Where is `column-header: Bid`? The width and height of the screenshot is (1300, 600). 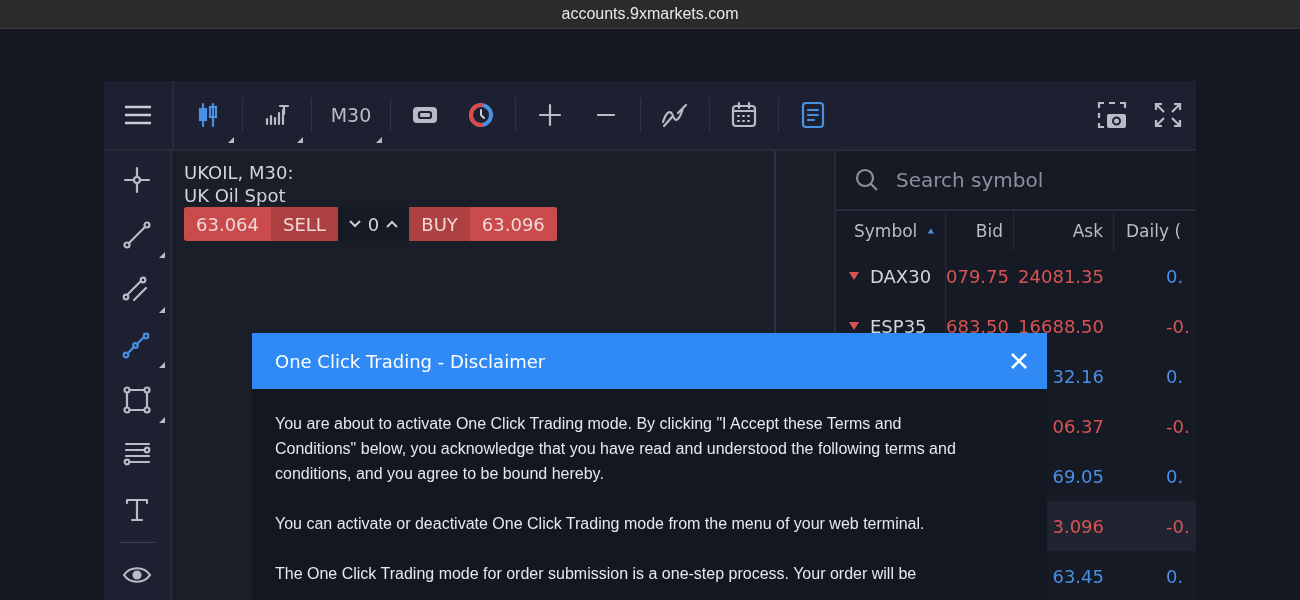
column-header: Bid is located at coordinates (980, 231).